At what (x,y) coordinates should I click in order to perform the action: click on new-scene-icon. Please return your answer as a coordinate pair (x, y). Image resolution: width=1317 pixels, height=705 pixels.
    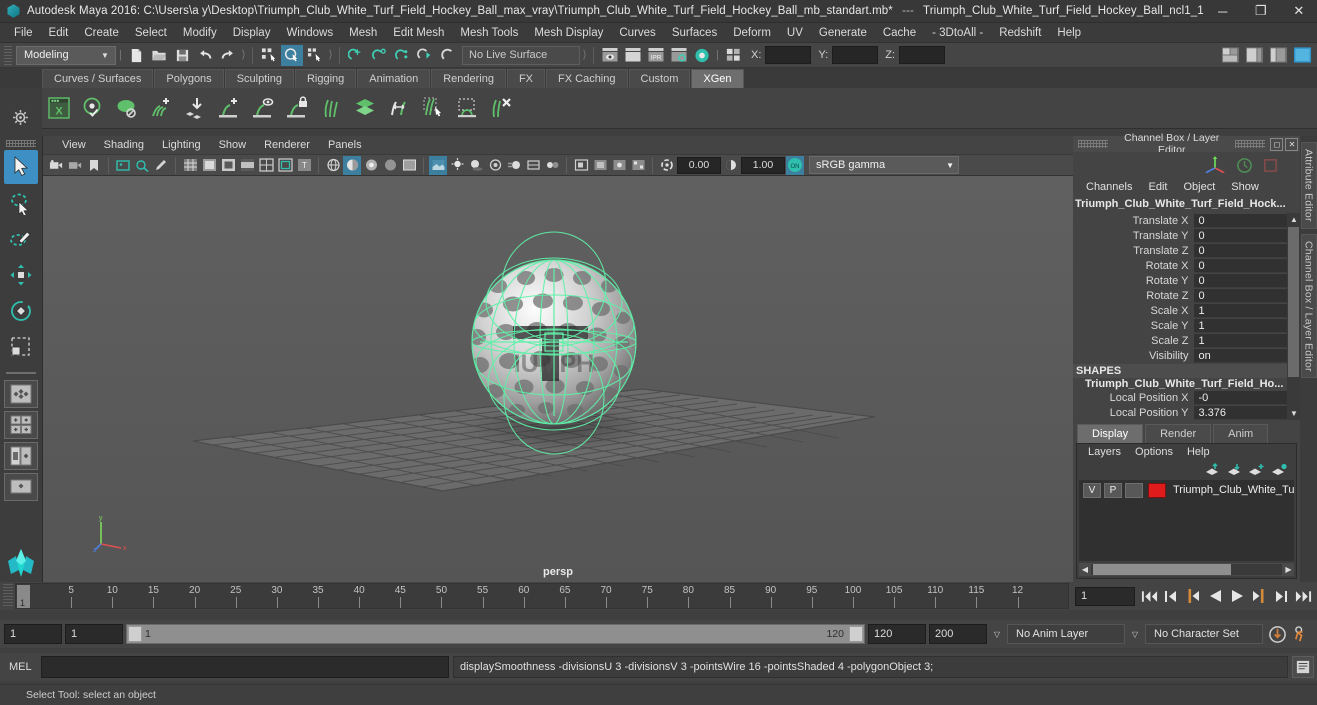
    Looking at the image, I should click on (136, 55).